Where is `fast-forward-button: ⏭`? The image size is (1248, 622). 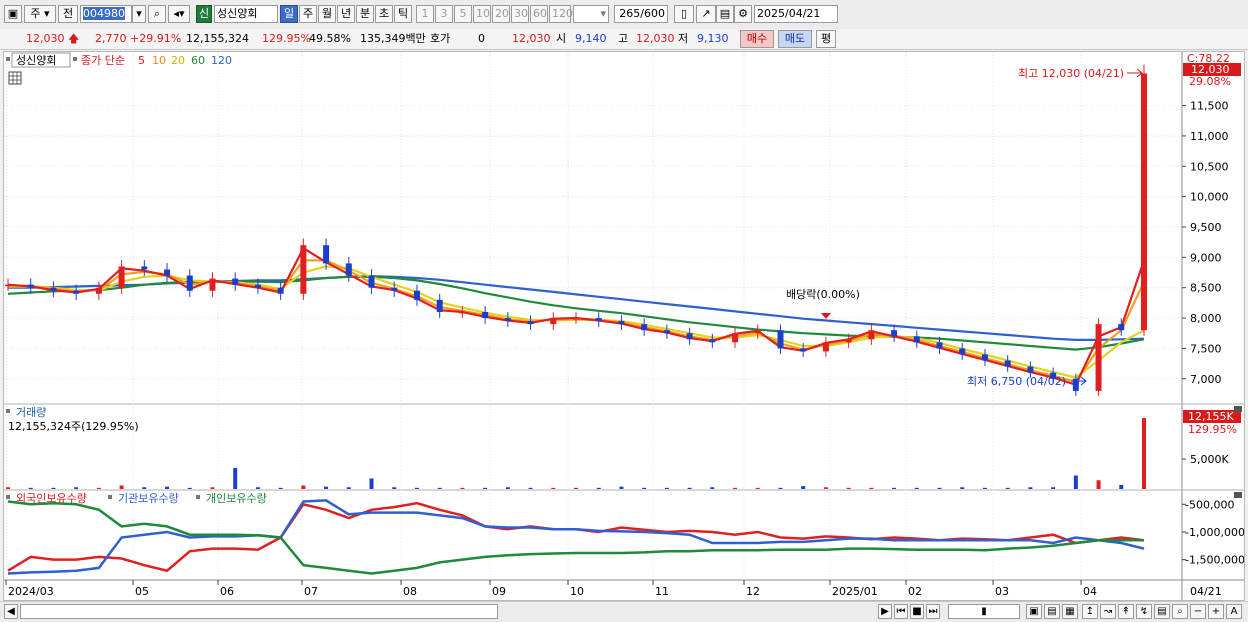 fast-forward-button: ⏭ is located at coordinates (933, 611).